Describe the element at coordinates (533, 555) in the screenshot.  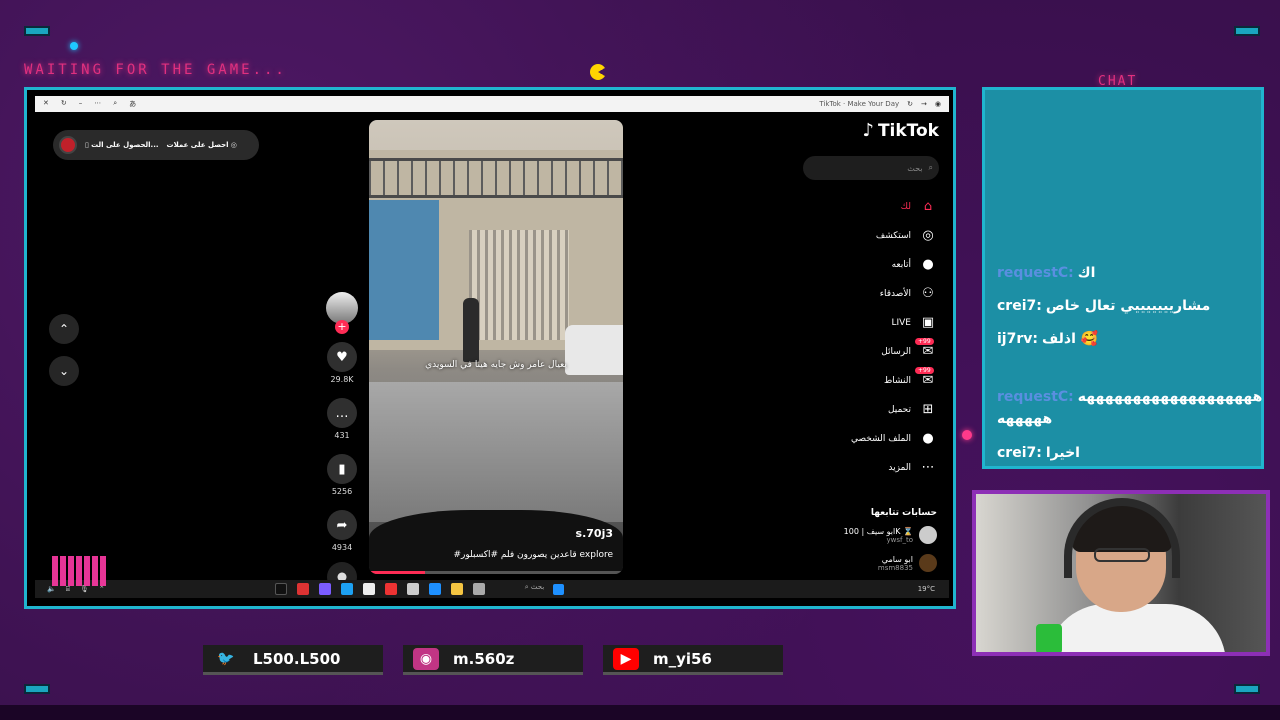
I see `video-description: #قاعدين يصورون فلم #اكسبلور explore` at that location.